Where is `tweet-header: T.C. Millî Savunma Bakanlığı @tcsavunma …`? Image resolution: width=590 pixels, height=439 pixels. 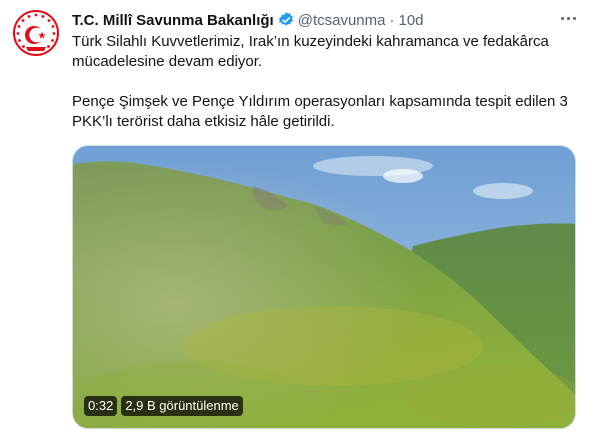 tweet-header: T.C. Millî Savunma Bakanlığı @tcsavunma … is located at coordinates (313, 20).